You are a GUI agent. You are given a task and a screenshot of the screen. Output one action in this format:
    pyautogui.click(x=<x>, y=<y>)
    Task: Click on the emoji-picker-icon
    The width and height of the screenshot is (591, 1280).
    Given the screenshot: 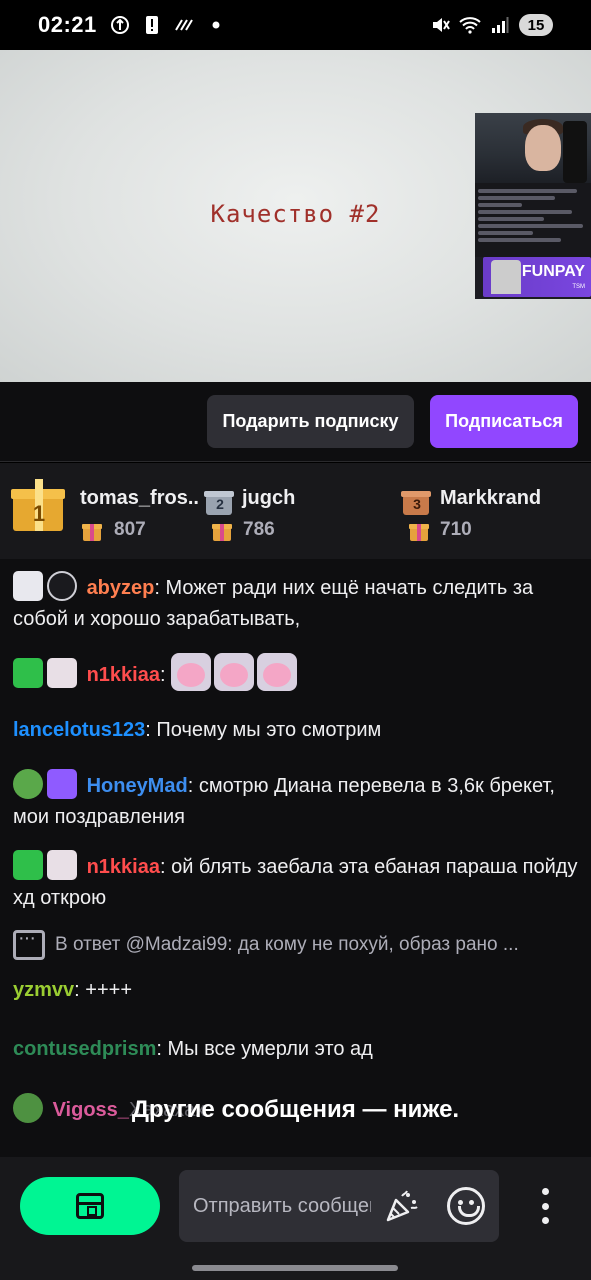 What is the action you would take?
    pyautogui.click(x=466, y=1206)
    